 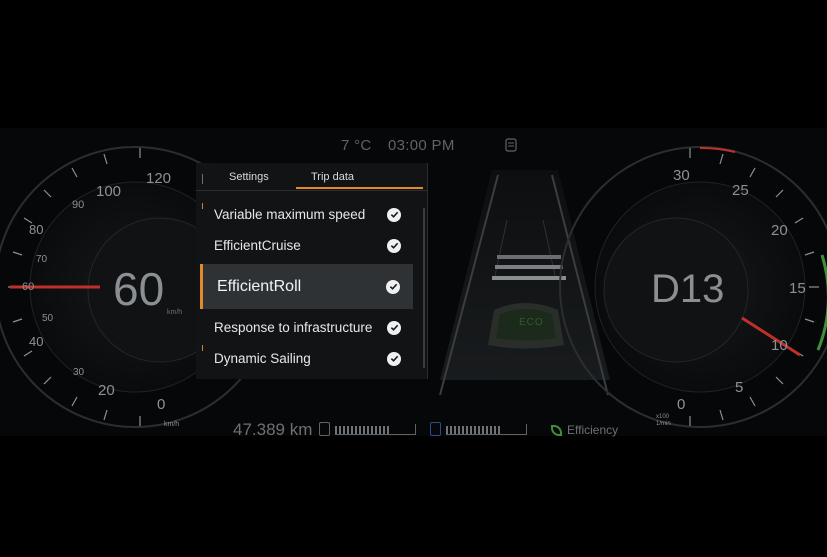 I want to click on current-speed: 60, so click(x=139, y=289).